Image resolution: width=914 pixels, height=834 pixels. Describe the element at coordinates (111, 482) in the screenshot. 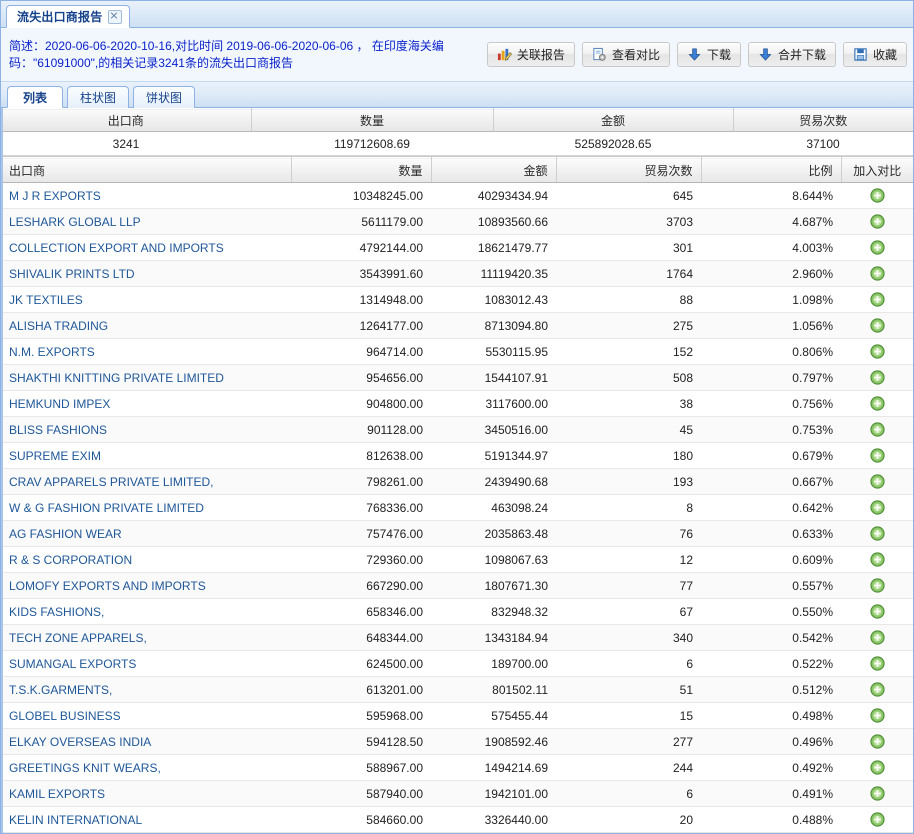

I see `exporter-link: CRAV APPARELS PRIVATE LIMITED,` at that location.